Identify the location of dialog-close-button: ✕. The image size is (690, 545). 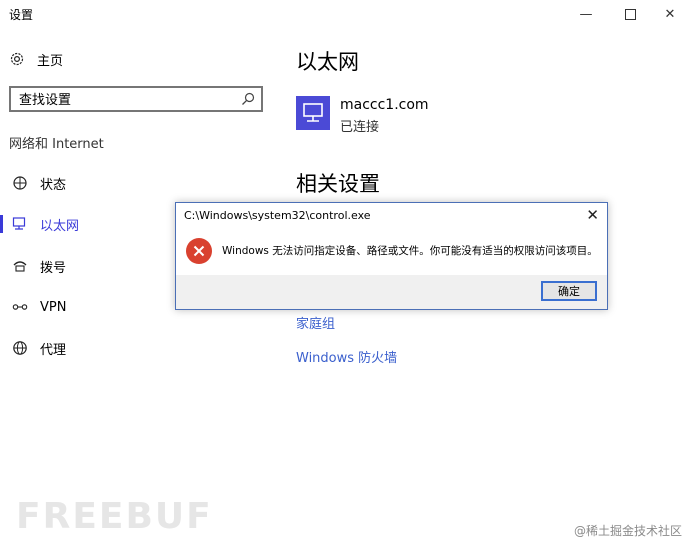
(592, 215).